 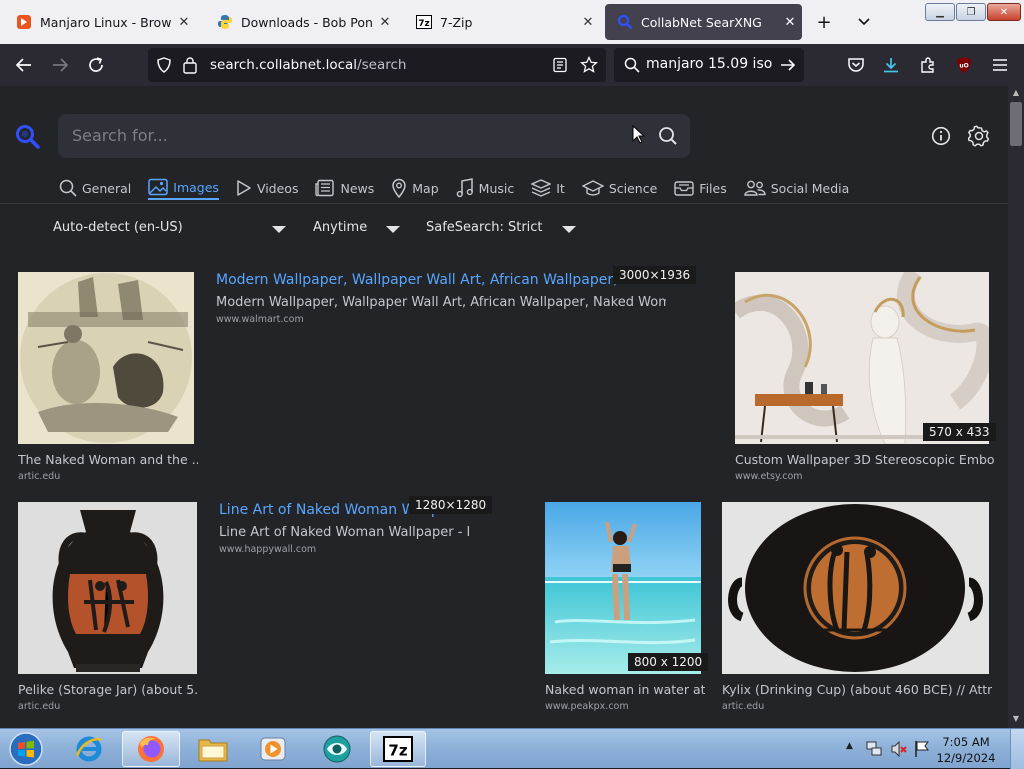 What do you see at coordinates (24, 22) in the screenshot?
I see `manjaro-favicon-icon` at bounding box center [24, 22].